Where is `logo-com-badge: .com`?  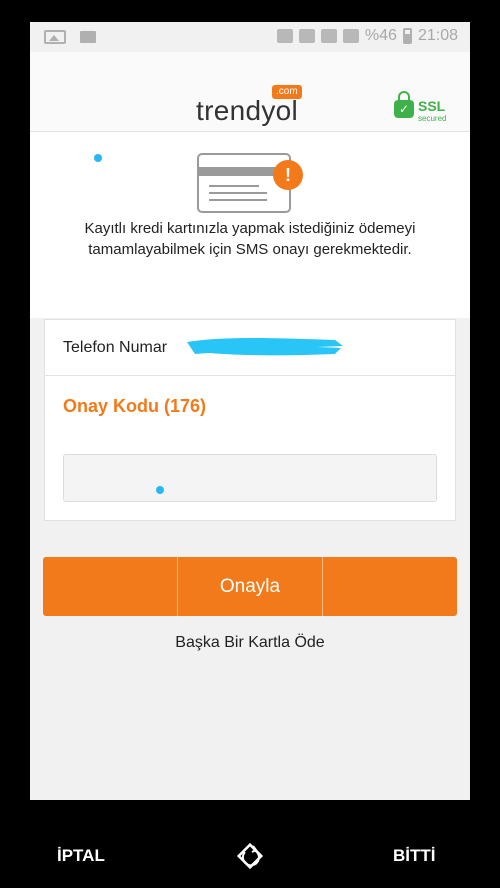
logo-com-badge: .com is located at coordinates (287, 92).